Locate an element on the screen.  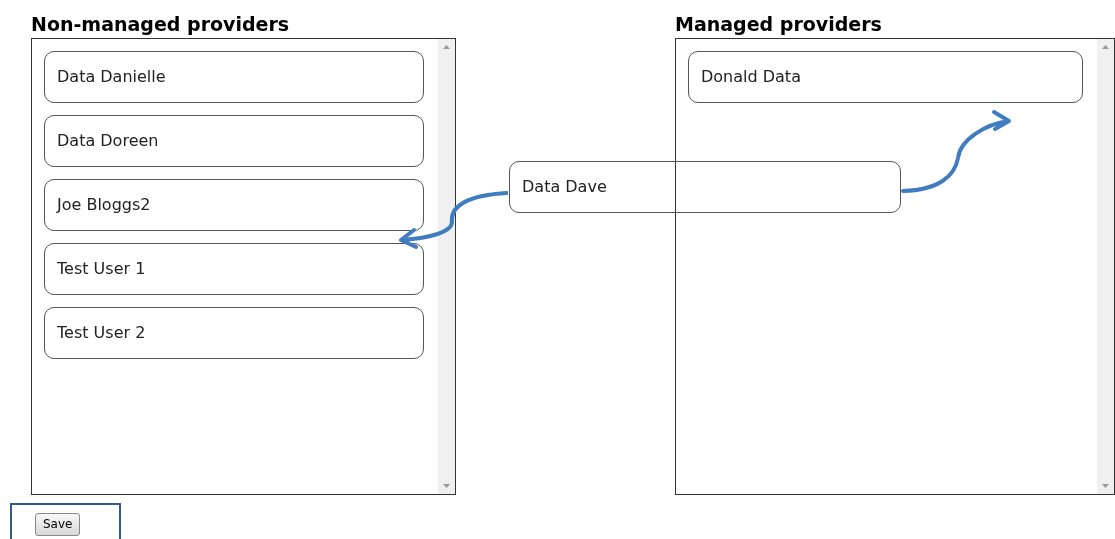
provider-item: Test User 2 is located at coordinates (234, 333).